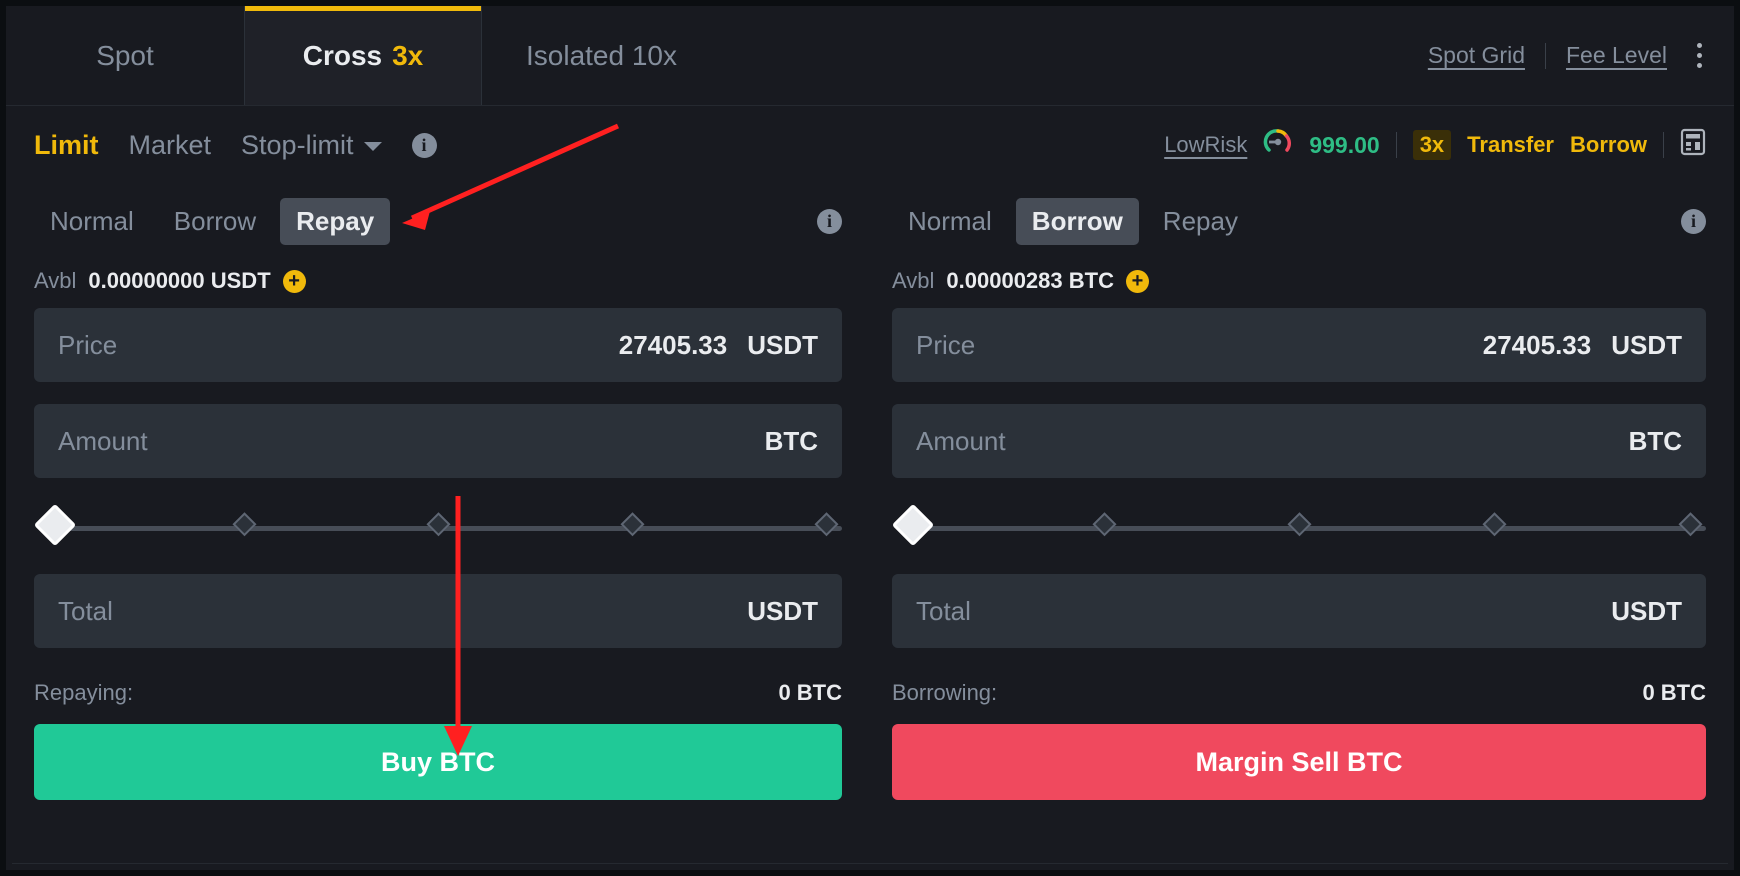 The image size is (1740, 876). I want to click on buy-amount-unit: BTC, so click(791, 440).